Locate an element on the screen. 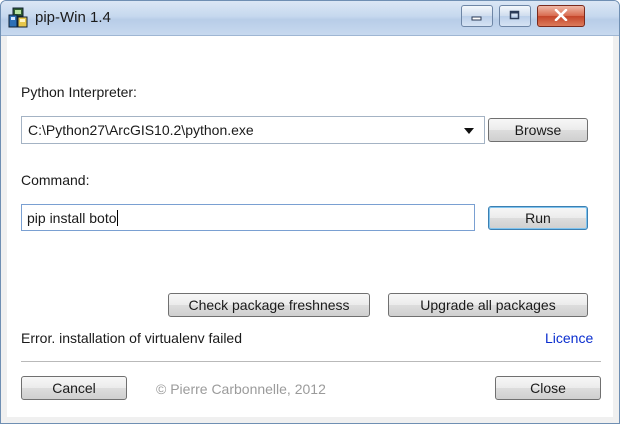 This screenshot has height=424, width=620. command-label: Command: is located at coordinates (55, 180).